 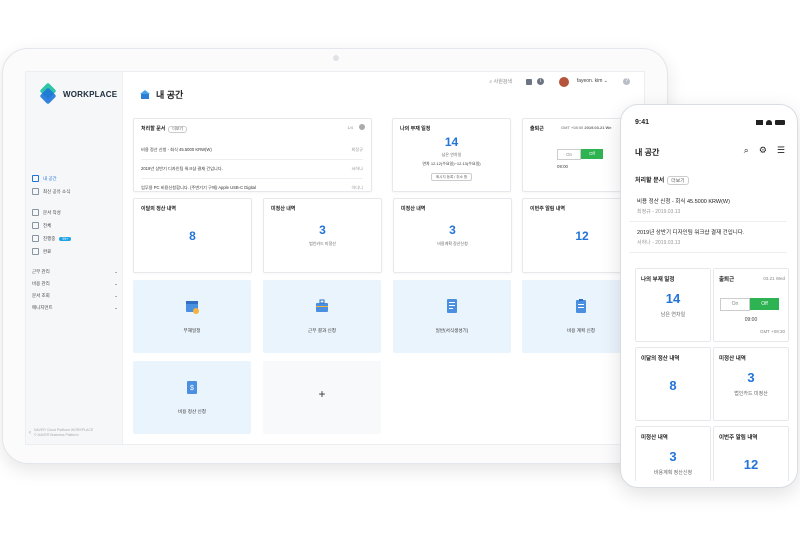 What do you see at coordinates (48, 93) in the screenshot?
I see `workplace-logo-icon` at bounding box center [48, 93].